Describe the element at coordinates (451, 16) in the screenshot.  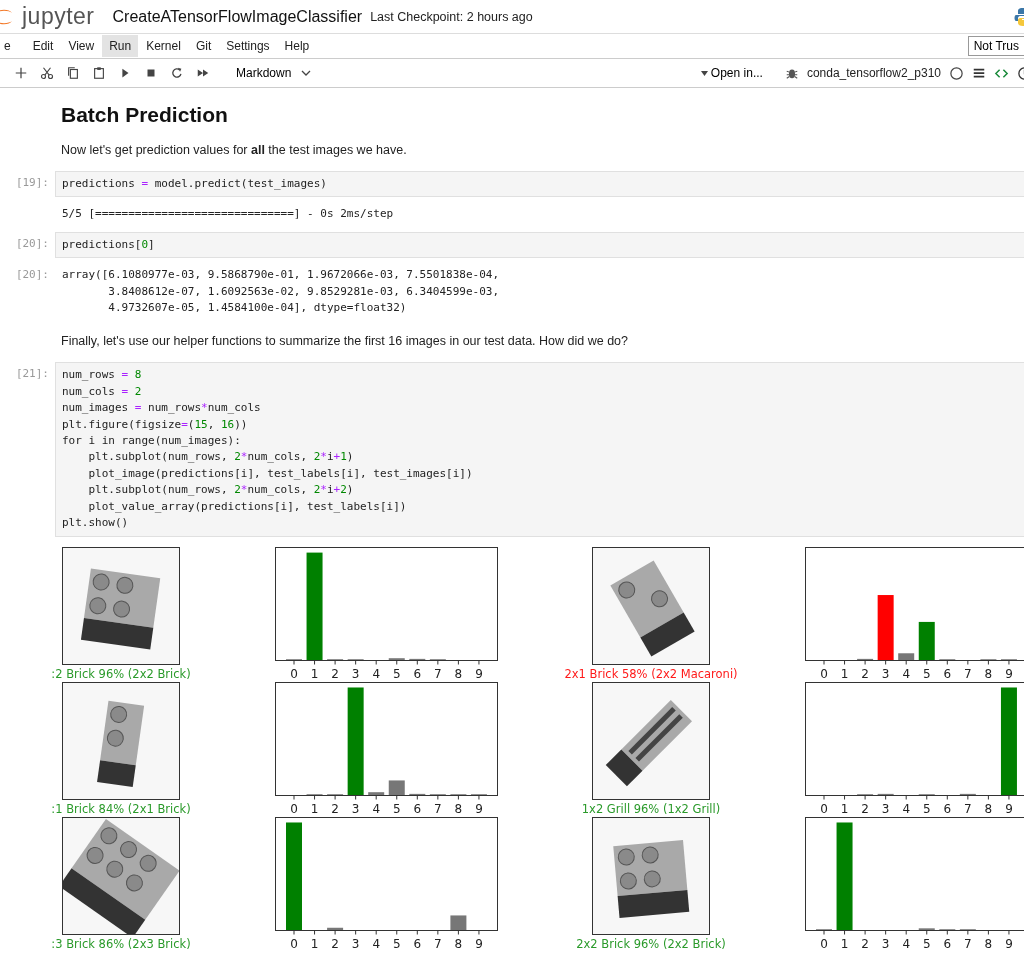
I see `checkpoint-status: Last Checkpoint: 2 hours ago` at that location.